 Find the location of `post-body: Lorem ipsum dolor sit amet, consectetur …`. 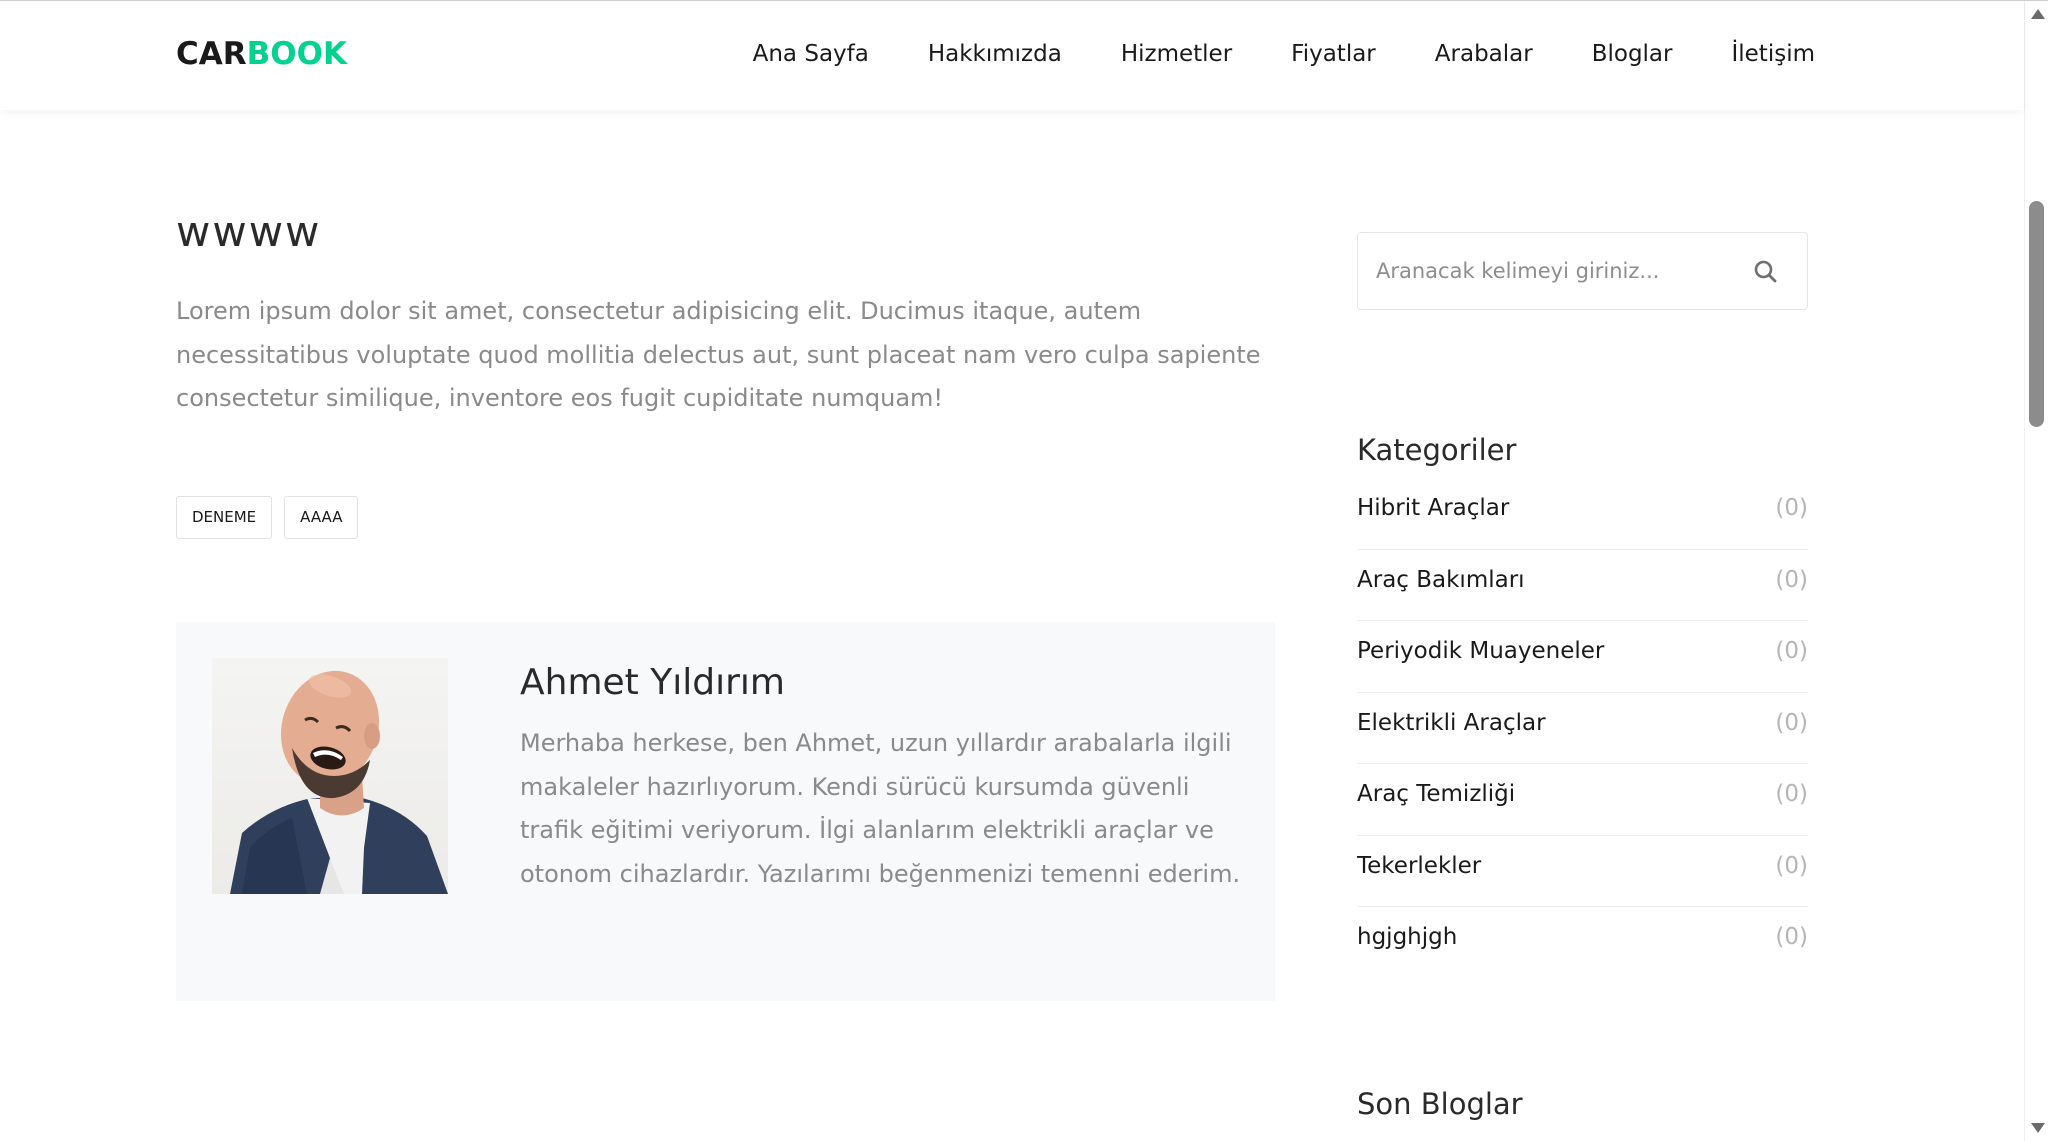

post-body: Lorem ipsum dolor sit amet, consectetur … is located at coordinates (718, 354).